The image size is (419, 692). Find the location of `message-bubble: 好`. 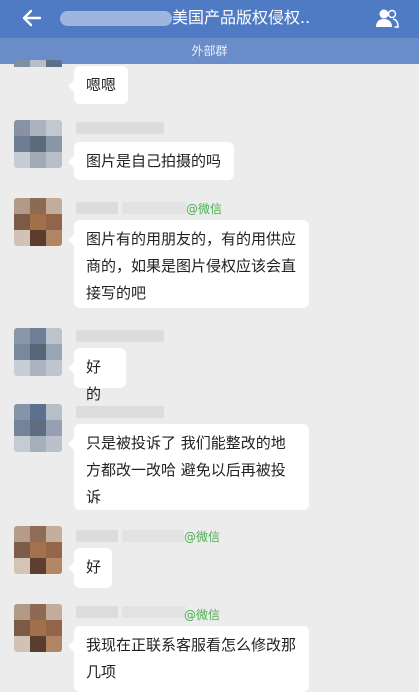

message-bubble: 好 is located at coordinates (90, 568).